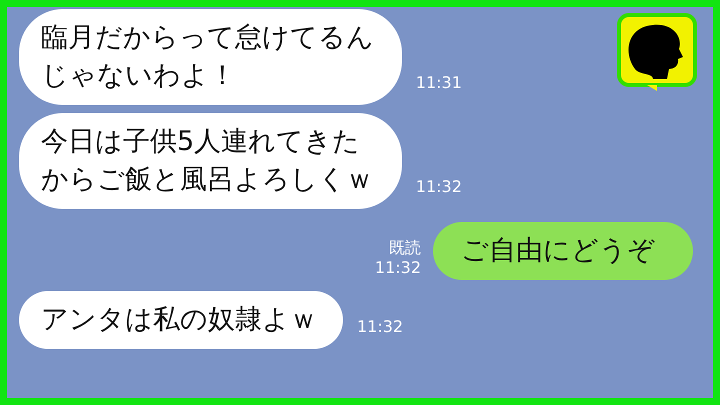  Describe the element at coordinates (657, 53) in the screenshot. I see `person-silhouette-icon` at that location.